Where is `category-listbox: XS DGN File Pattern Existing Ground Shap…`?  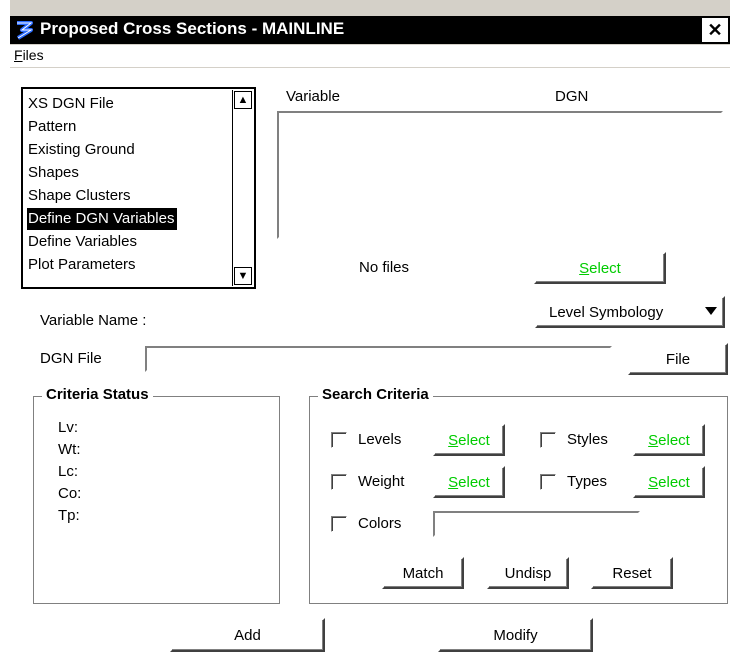 category-listbox: XS DGN File Pattern Existing Ground Shap… is located at coordinates (138, 188).